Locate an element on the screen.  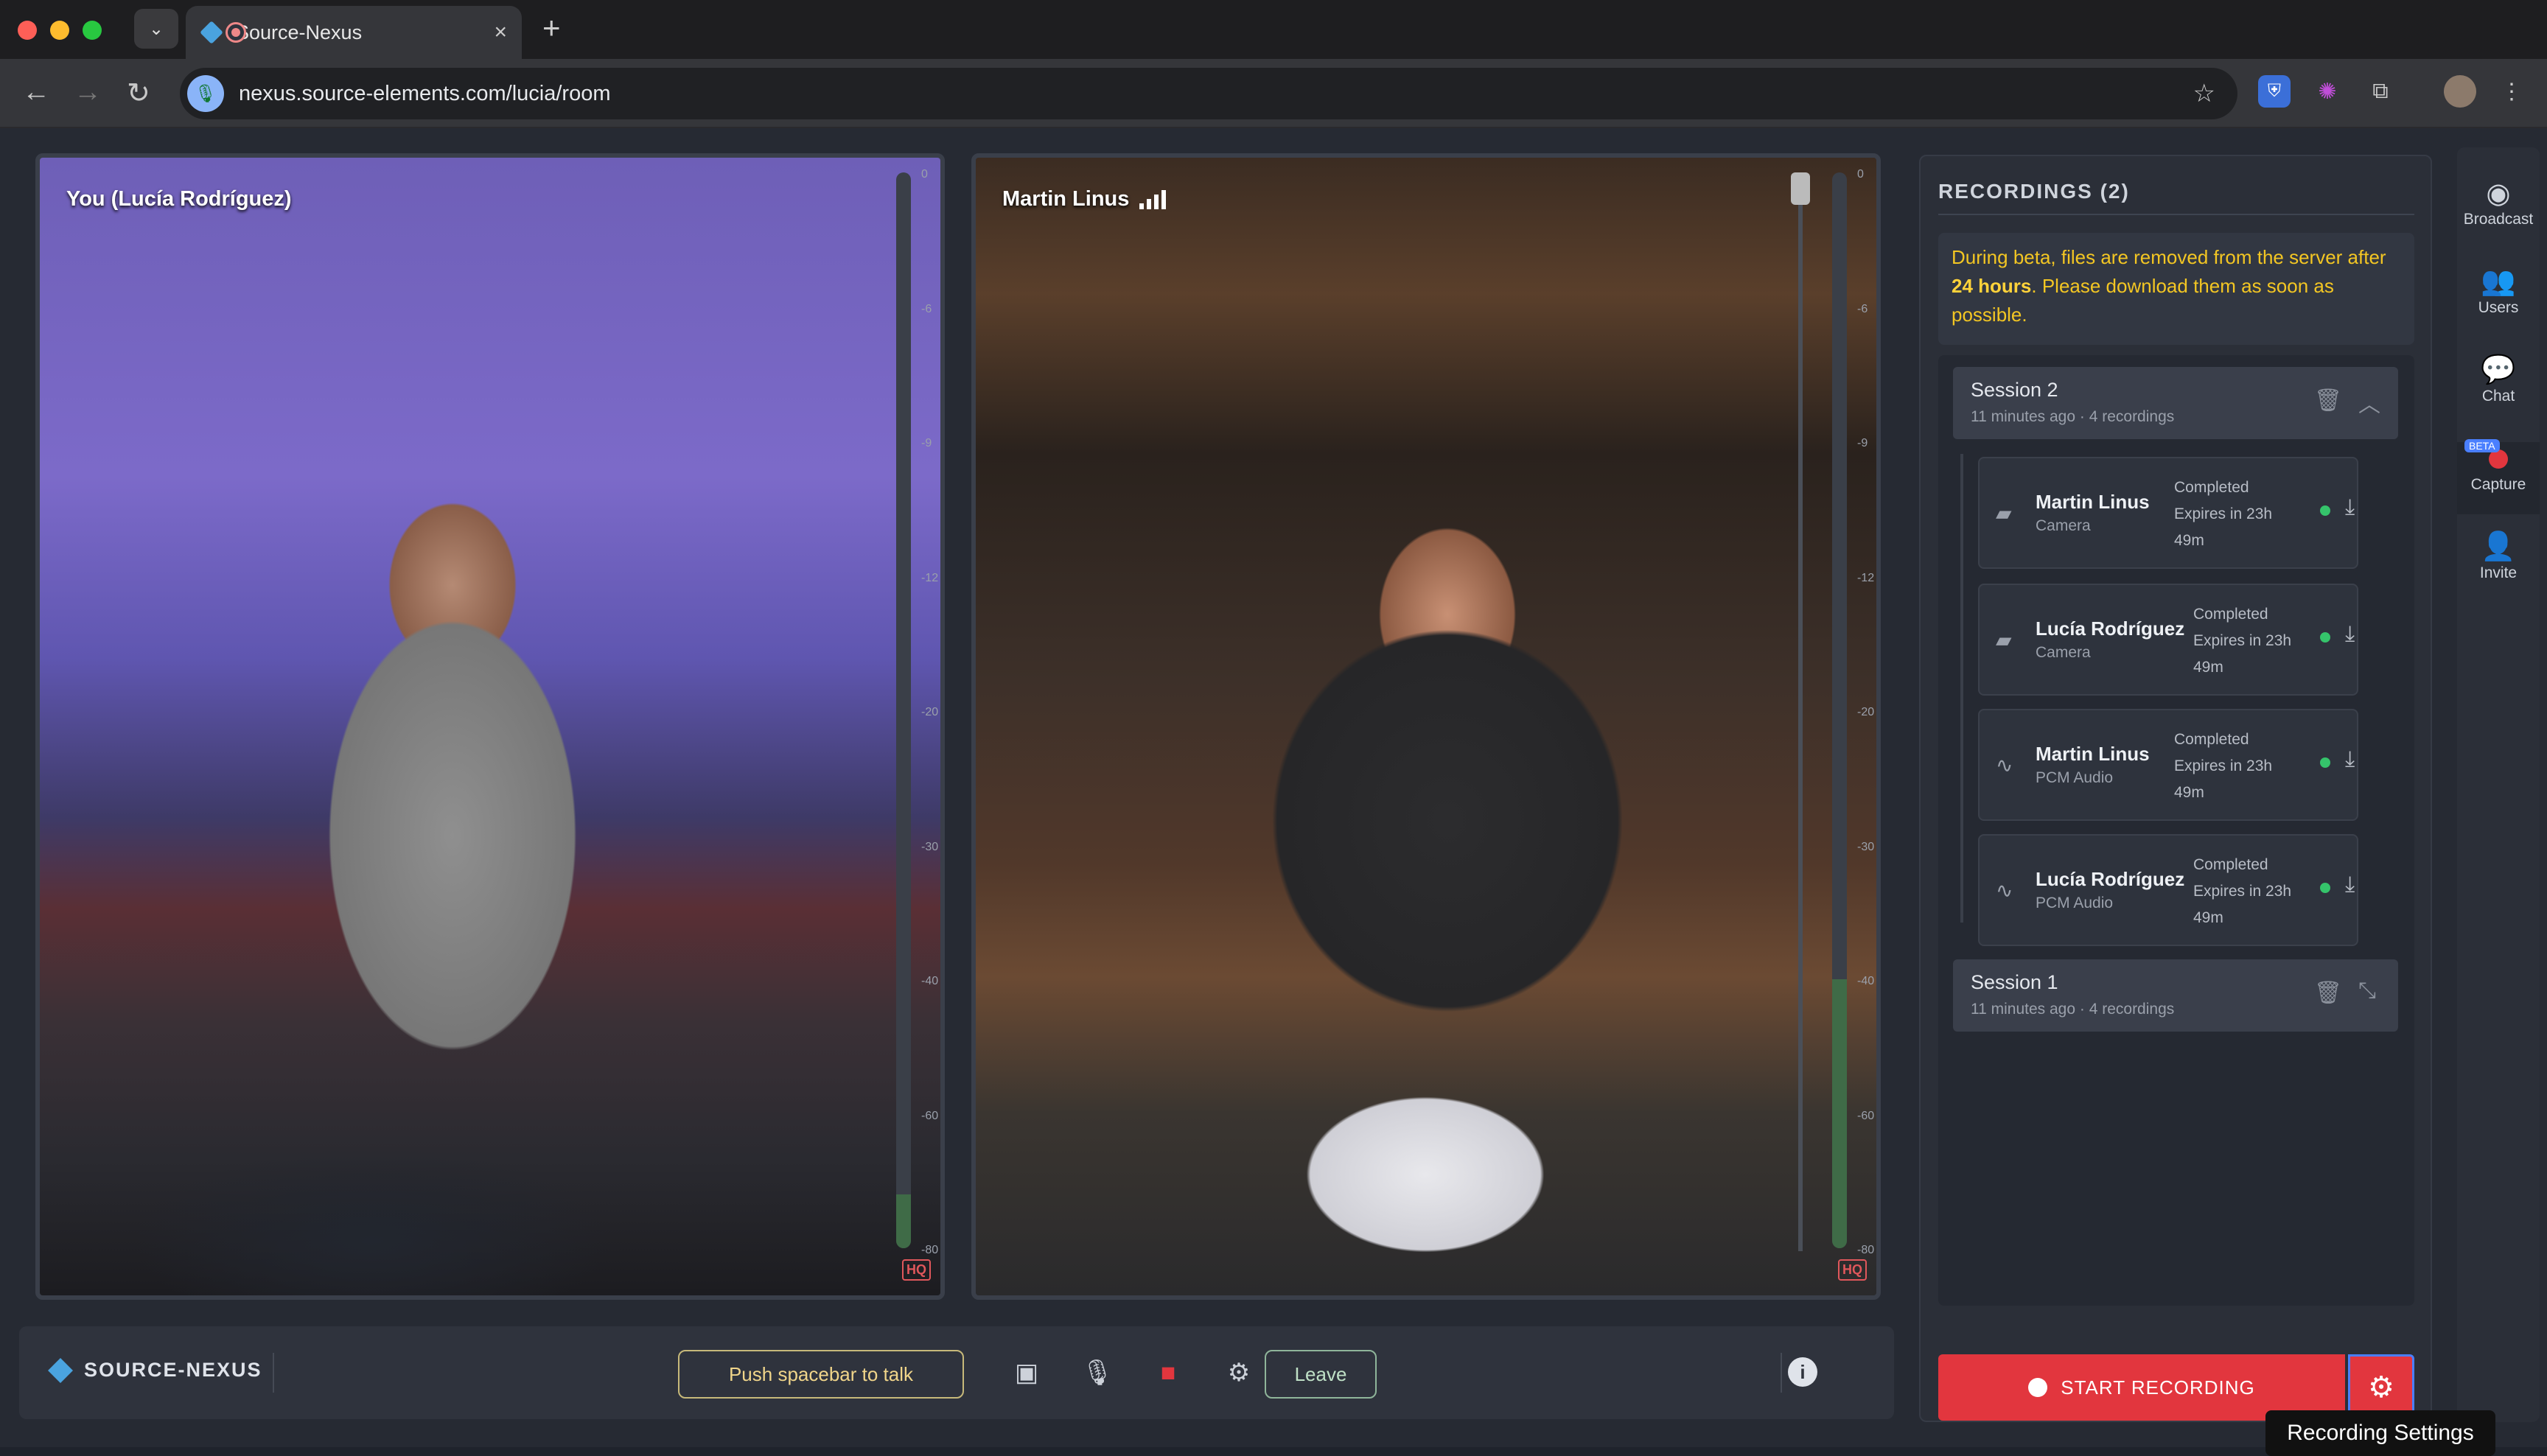
bookmark-star-icon: ☆ is located at coordinates (2204, 93).